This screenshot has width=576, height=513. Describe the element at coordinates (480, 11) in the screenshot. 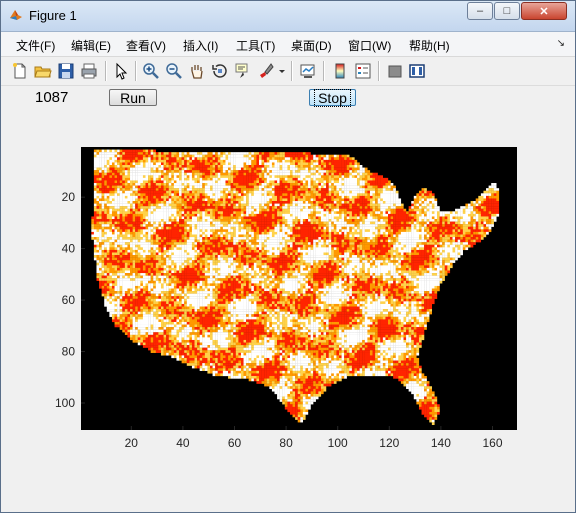

I see `minimize-button: –` at that location.